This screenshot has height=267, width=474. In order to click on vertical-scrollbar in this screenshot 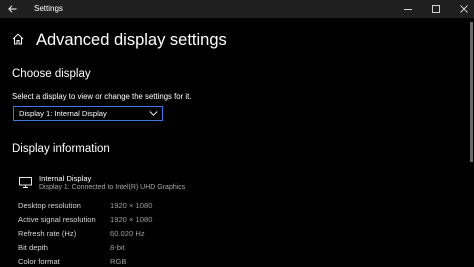, I will do `click(471, 92)`.